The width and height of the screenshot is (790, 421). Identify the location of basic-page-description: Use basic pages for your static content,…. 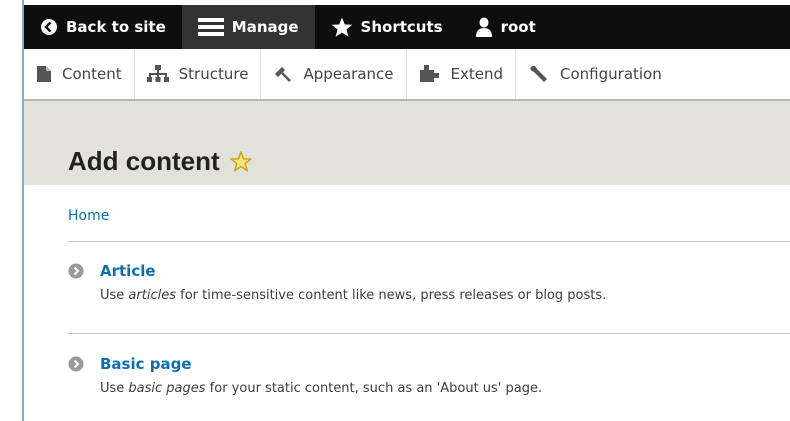
(445, 388).